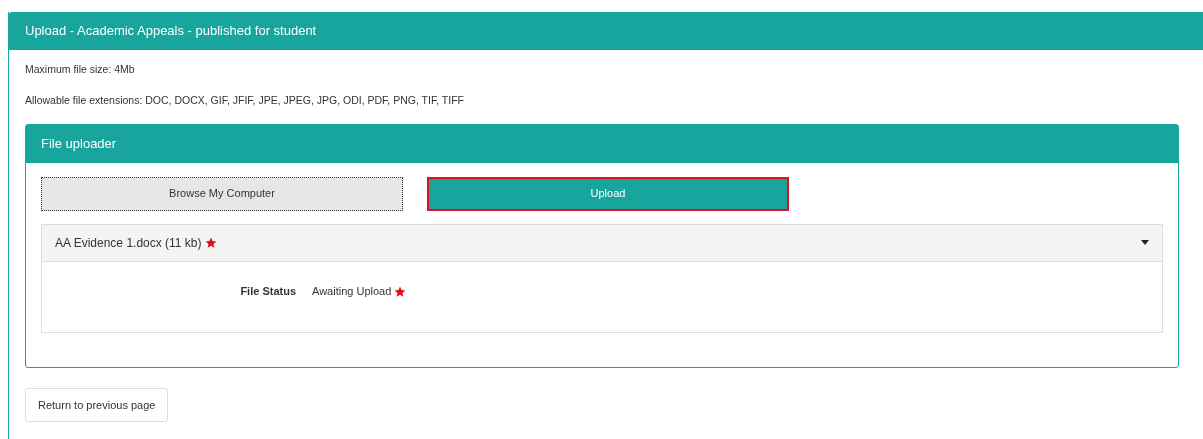  What do you see at coordinates (1145, 242) in the screenshot?
I see `caret-icon` at bounding box center [1145, 242].